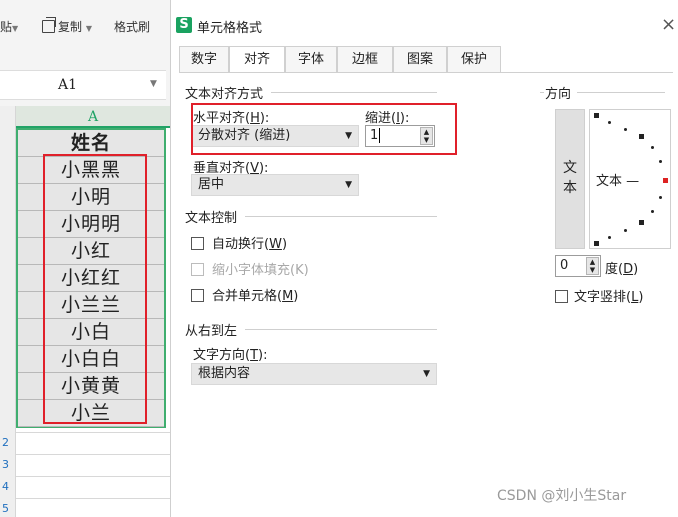 This screenshot has height=517, width=678. Describe the element at coordinates (665, 180) in the screenshot. I see `dial-pointer` at that location.